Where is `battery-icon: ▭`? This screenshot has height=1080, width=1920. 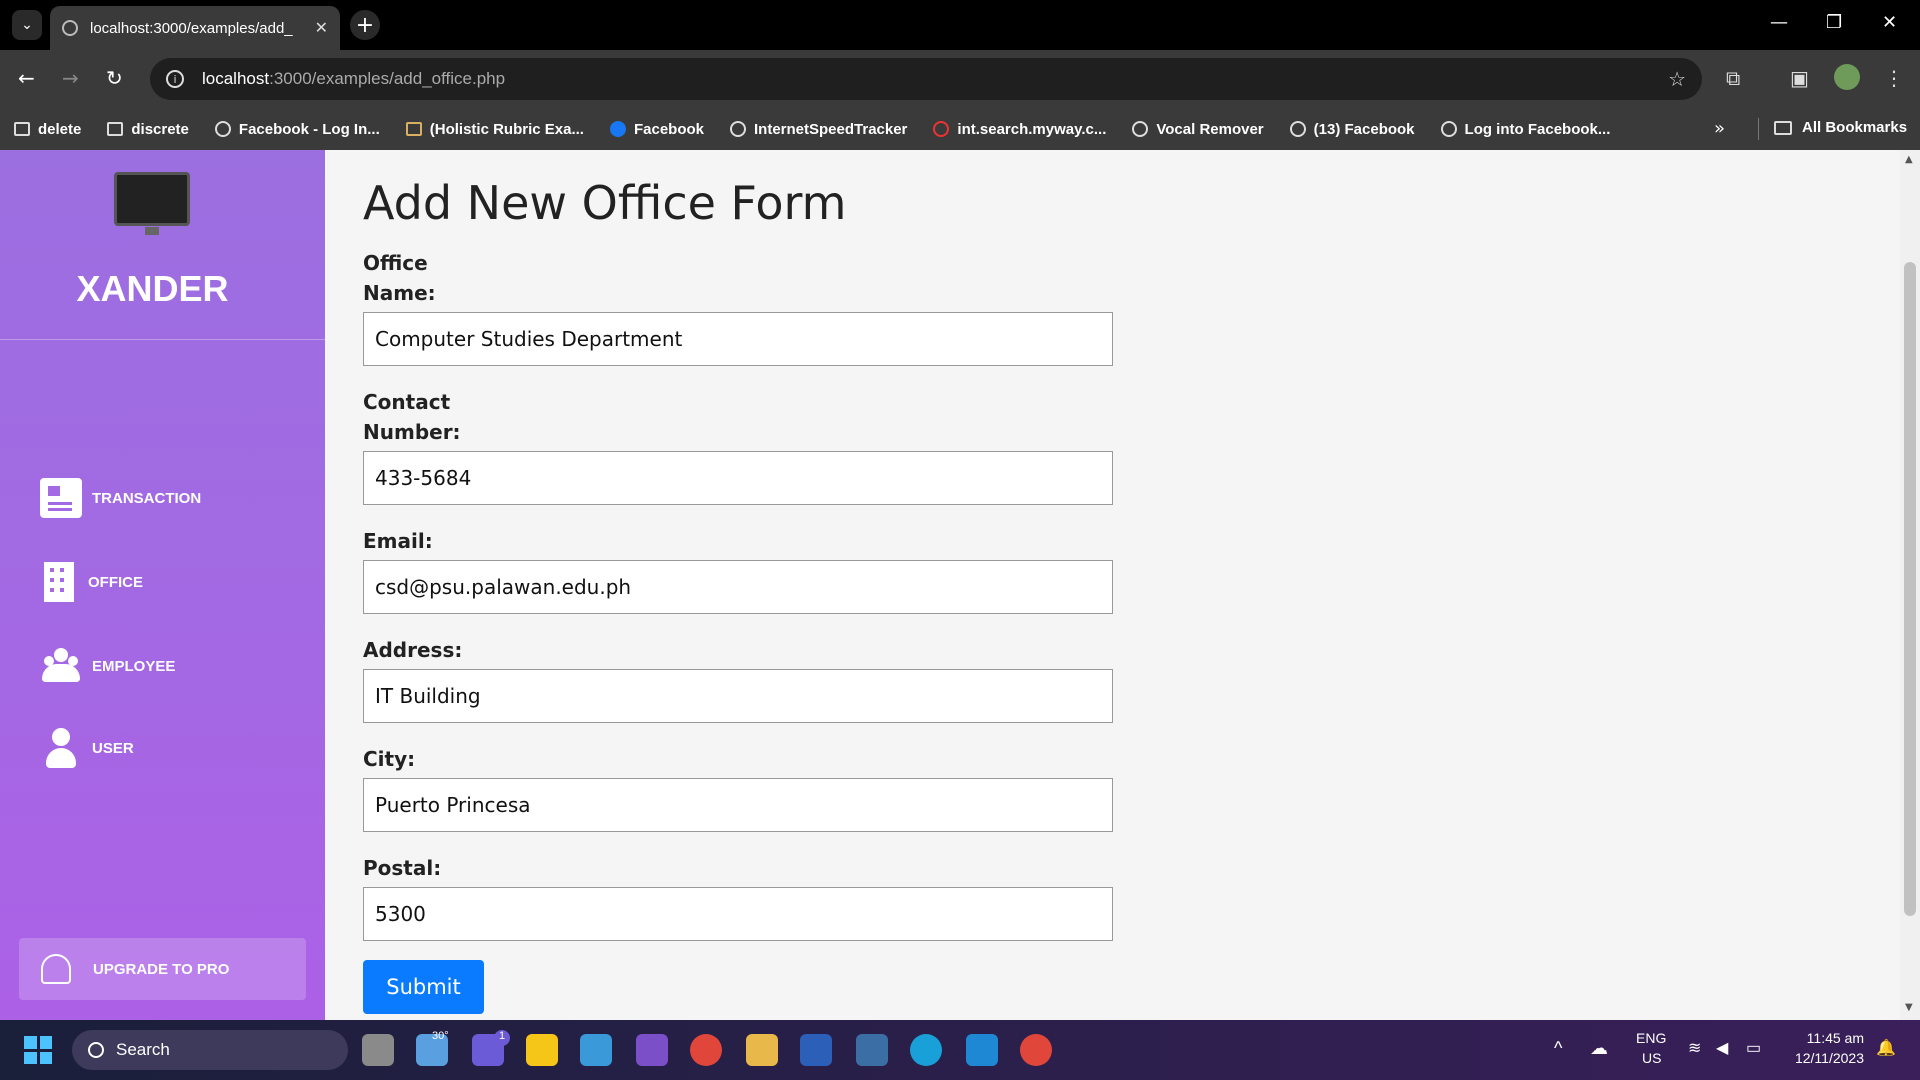 battery-icon: ▭ is located at coordinates (1753, 1048).